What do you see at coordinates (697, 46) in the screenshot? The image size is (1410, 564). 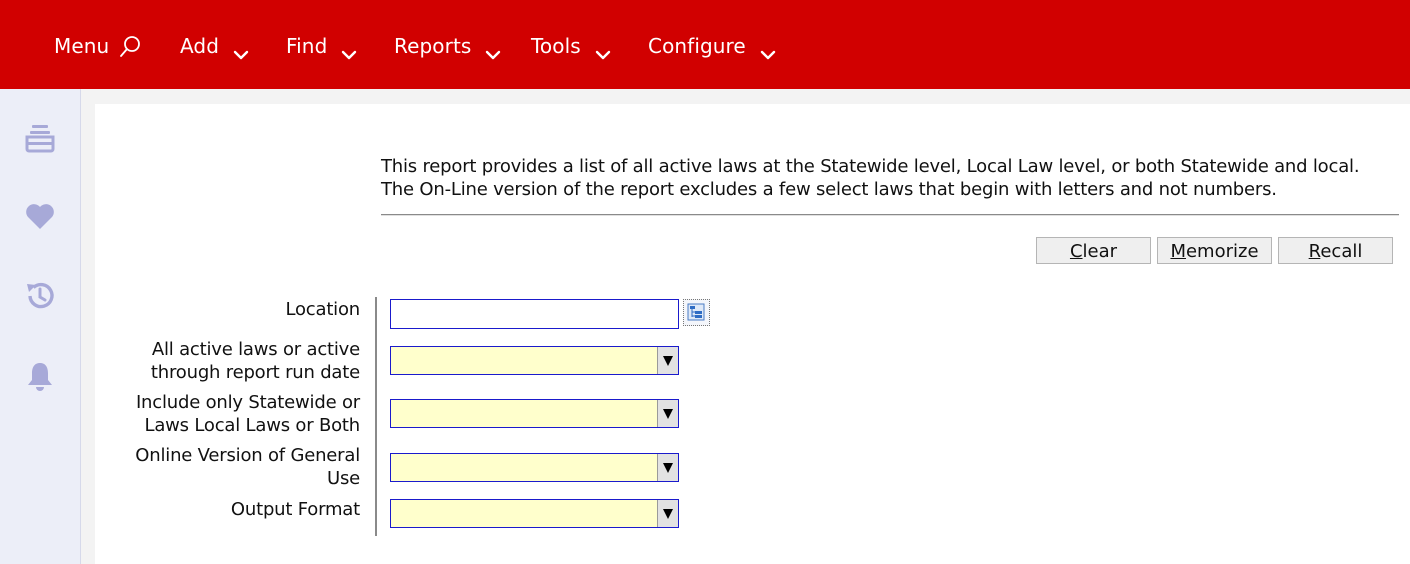 I see `nav-configure-label: Configure` at bounding box center [697, 46].